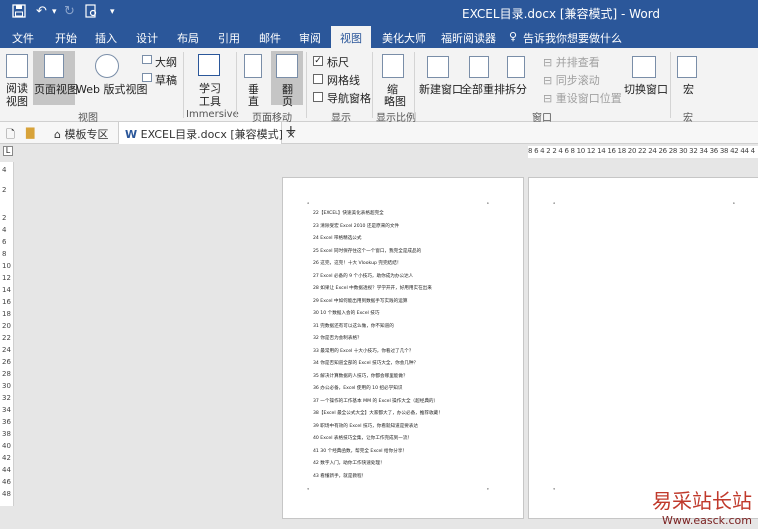  I want to click on document-line: 33 最常用的 Excel 十大小技巧，你看过了几个？, so click(363, 351).